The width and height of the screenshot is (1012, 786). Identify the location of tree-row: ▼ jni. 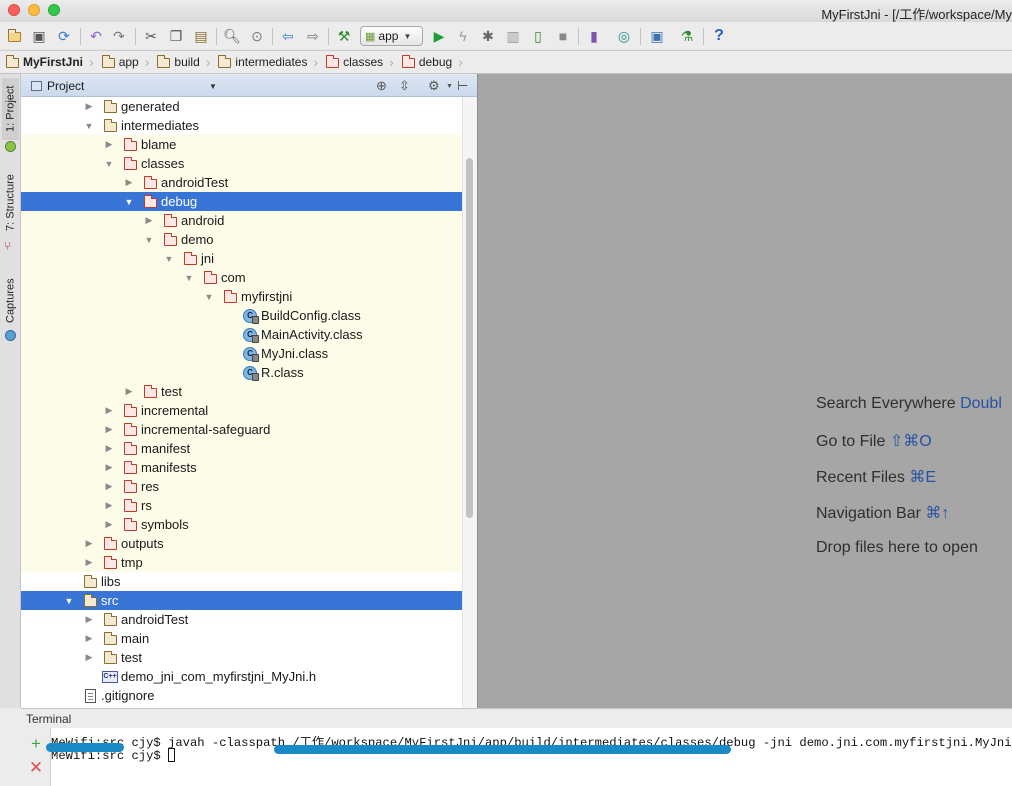
(241, 258).